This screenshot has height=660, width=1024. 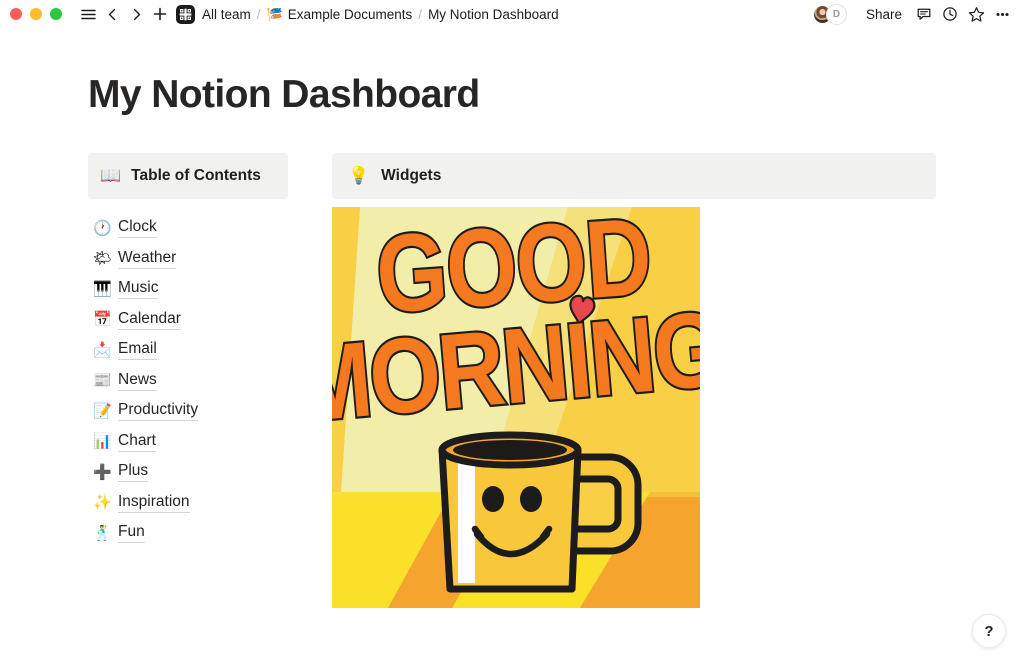 I want to click on minimize-window-button, so click(x=36, y=14).